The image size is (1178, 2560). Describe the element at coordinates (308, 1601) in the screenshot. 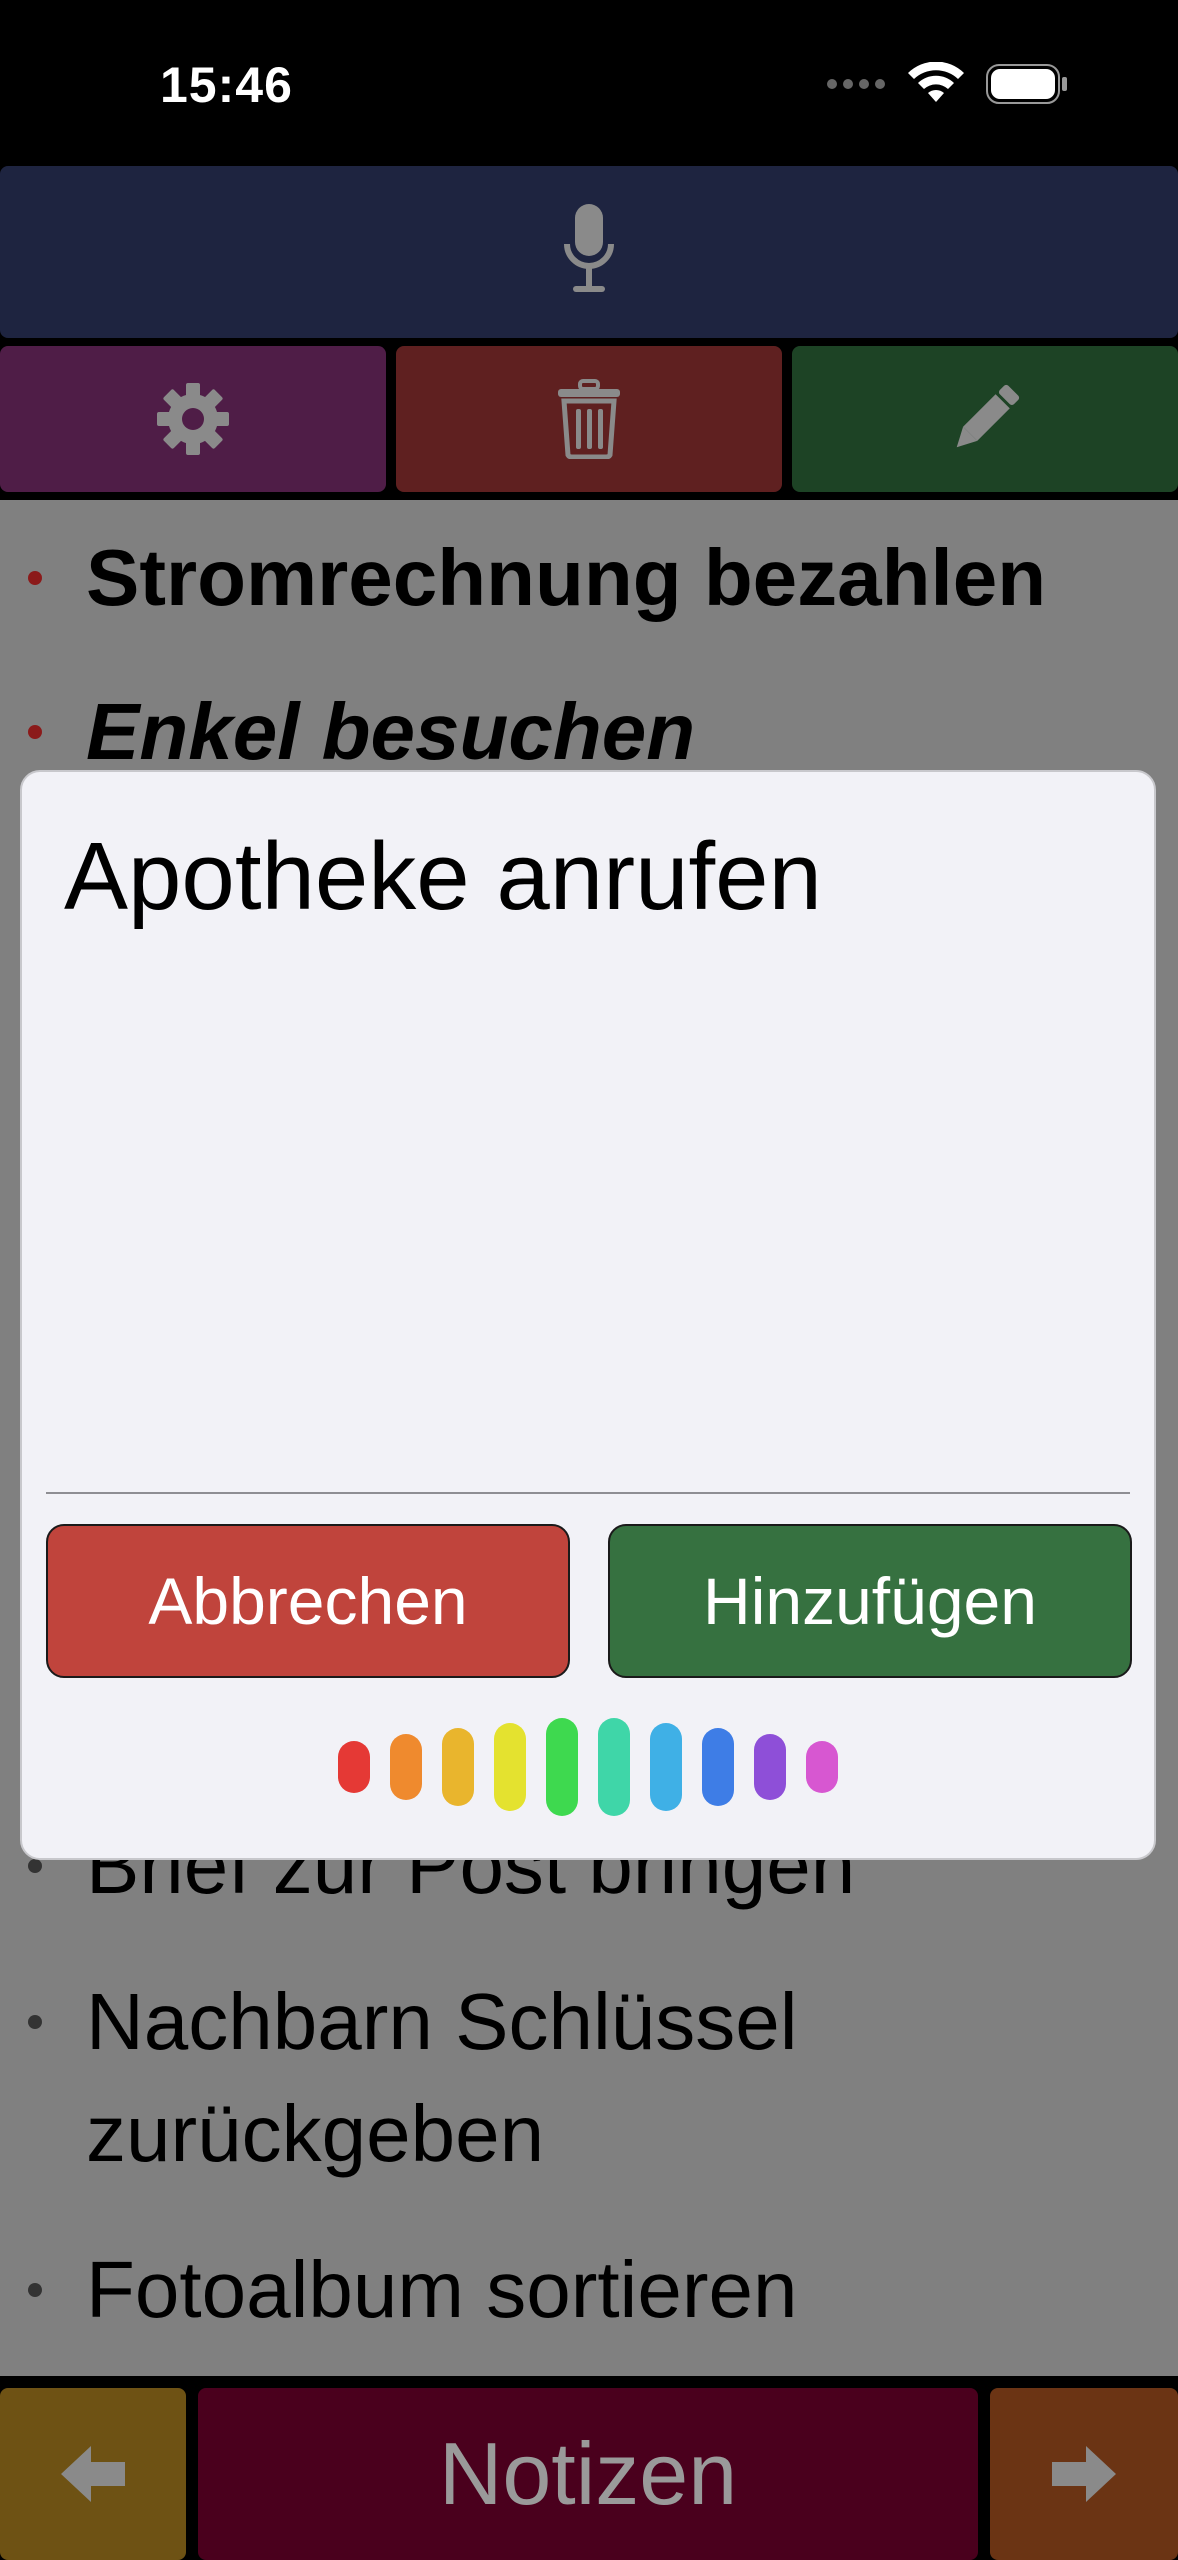

I see `cancel-button: Abbrechen` at that location.